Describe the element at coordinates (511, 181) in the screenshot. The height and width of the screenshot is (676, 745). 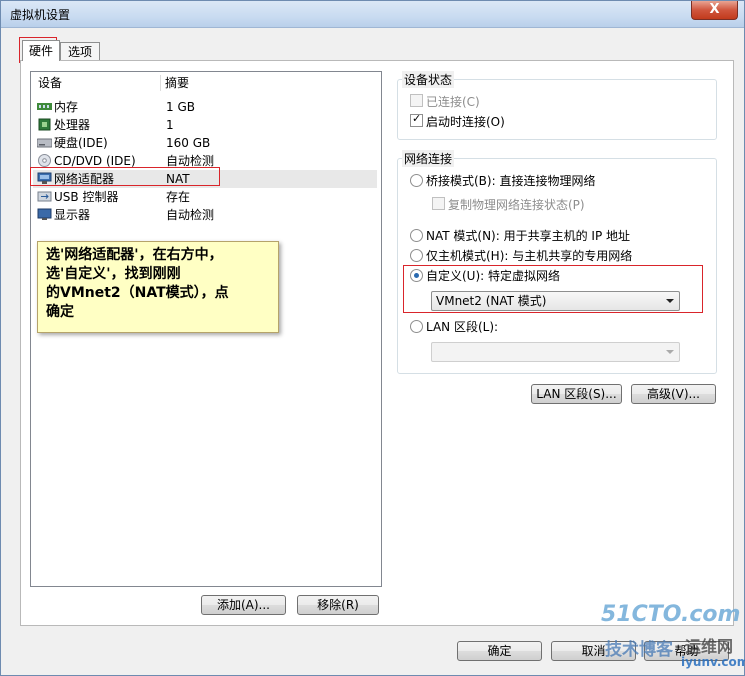
I see `bridged-label: 桥接模式(B): 直接连接物理网络` at that location.